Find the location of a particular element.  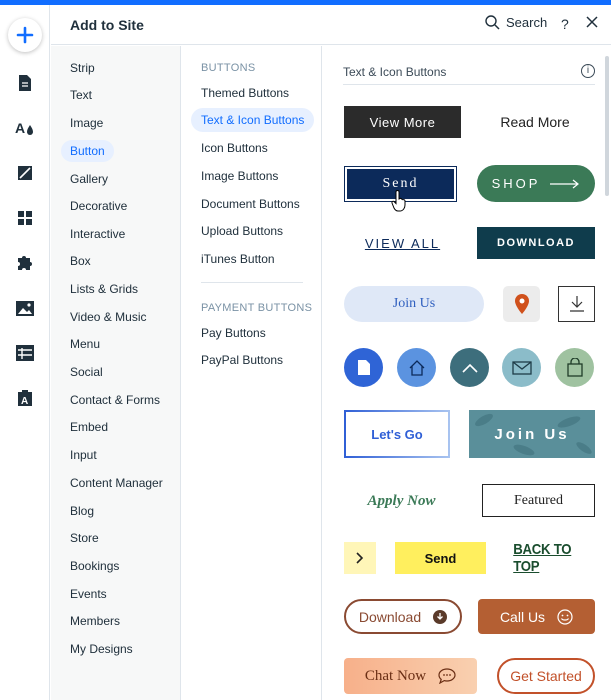

pages-icon is located at coordinates (25, 83).